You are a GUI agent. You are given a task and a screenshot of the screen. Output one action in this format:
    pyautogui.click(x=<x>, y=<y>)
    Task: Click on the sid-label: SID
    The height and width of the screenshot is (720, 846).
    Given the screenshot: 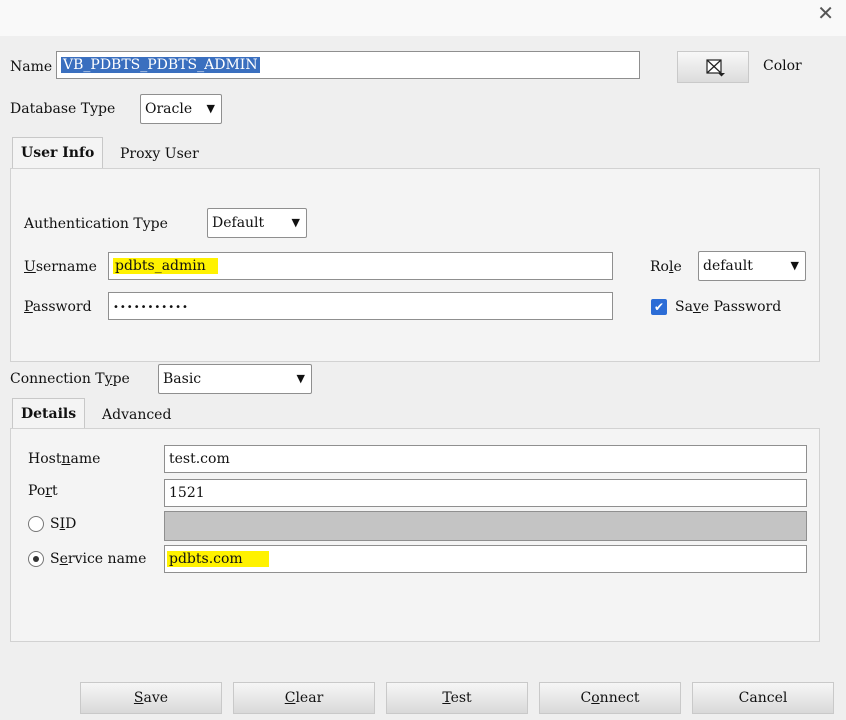 What is the action you would take?
    pyautogui.click(x=63, y=524)
    